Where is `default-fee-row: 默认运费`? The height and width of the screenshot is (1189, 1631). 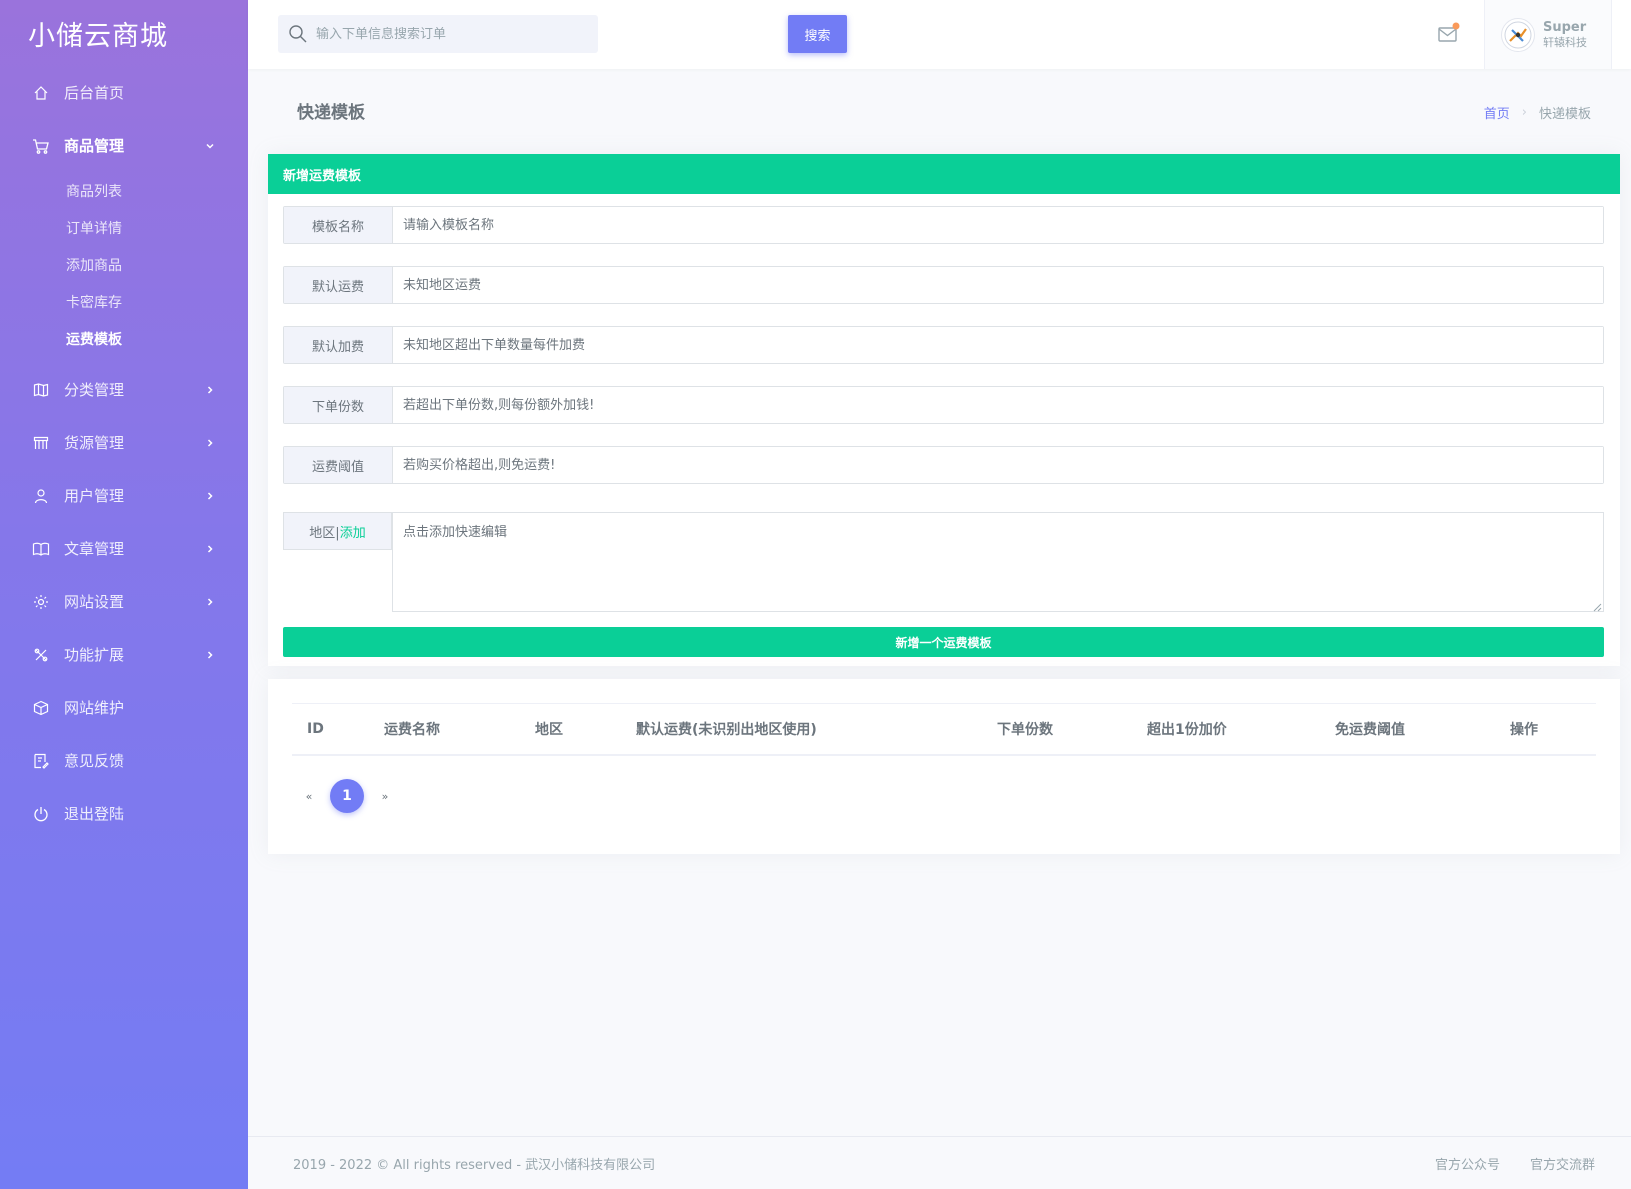 default-fee-row: 默认运费 is located at coordinates (943, 285).